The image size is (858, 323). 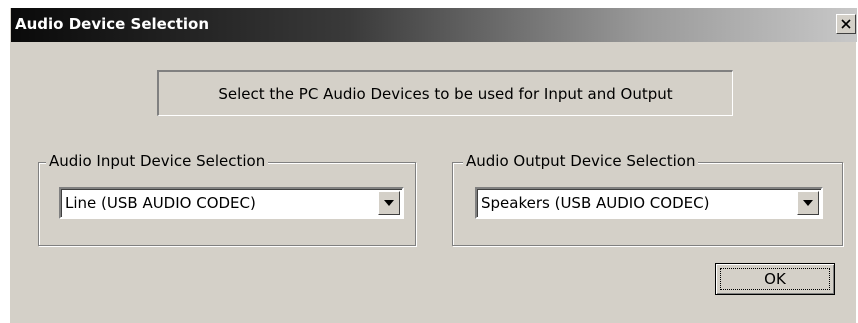 I want to click on audio-input-legend: Audio Input Device Selection, so click(x=157, y=161).